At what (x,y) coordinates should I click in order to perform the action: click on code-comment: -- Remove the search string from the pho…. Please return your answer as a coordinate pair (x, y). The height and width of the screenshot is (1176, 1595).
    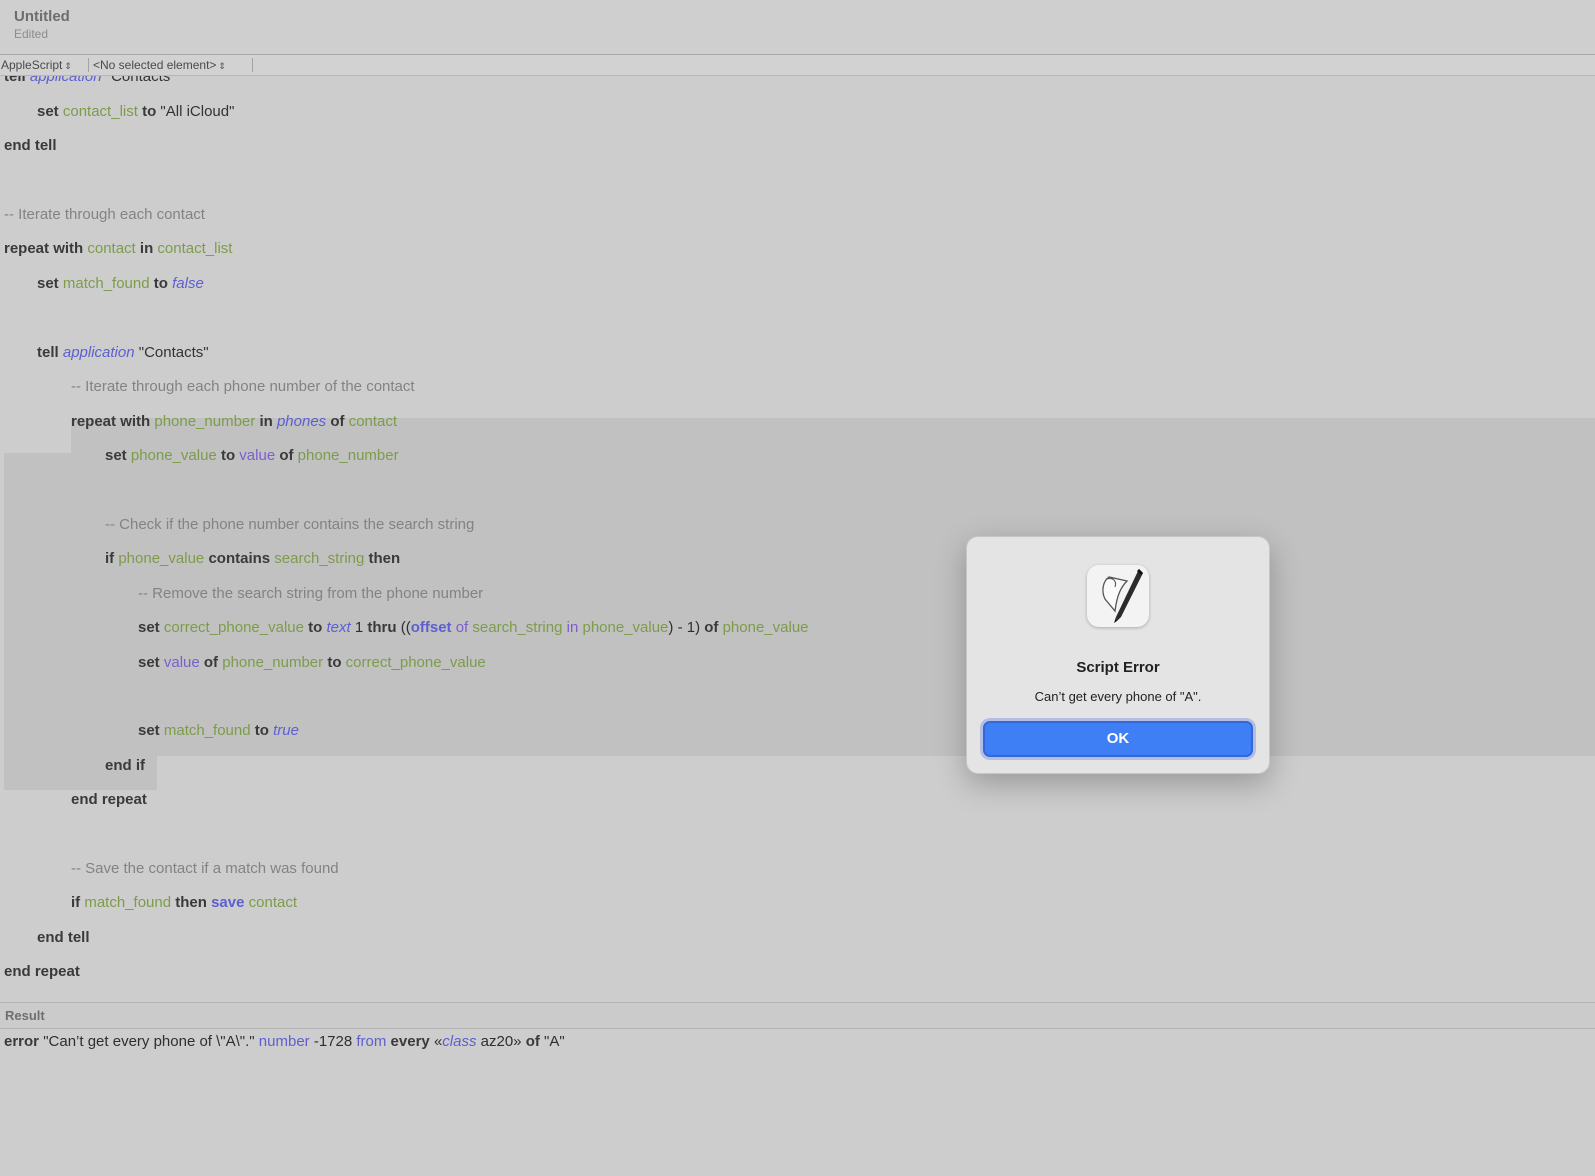
    Looking at the image, I should click on (310, 594).